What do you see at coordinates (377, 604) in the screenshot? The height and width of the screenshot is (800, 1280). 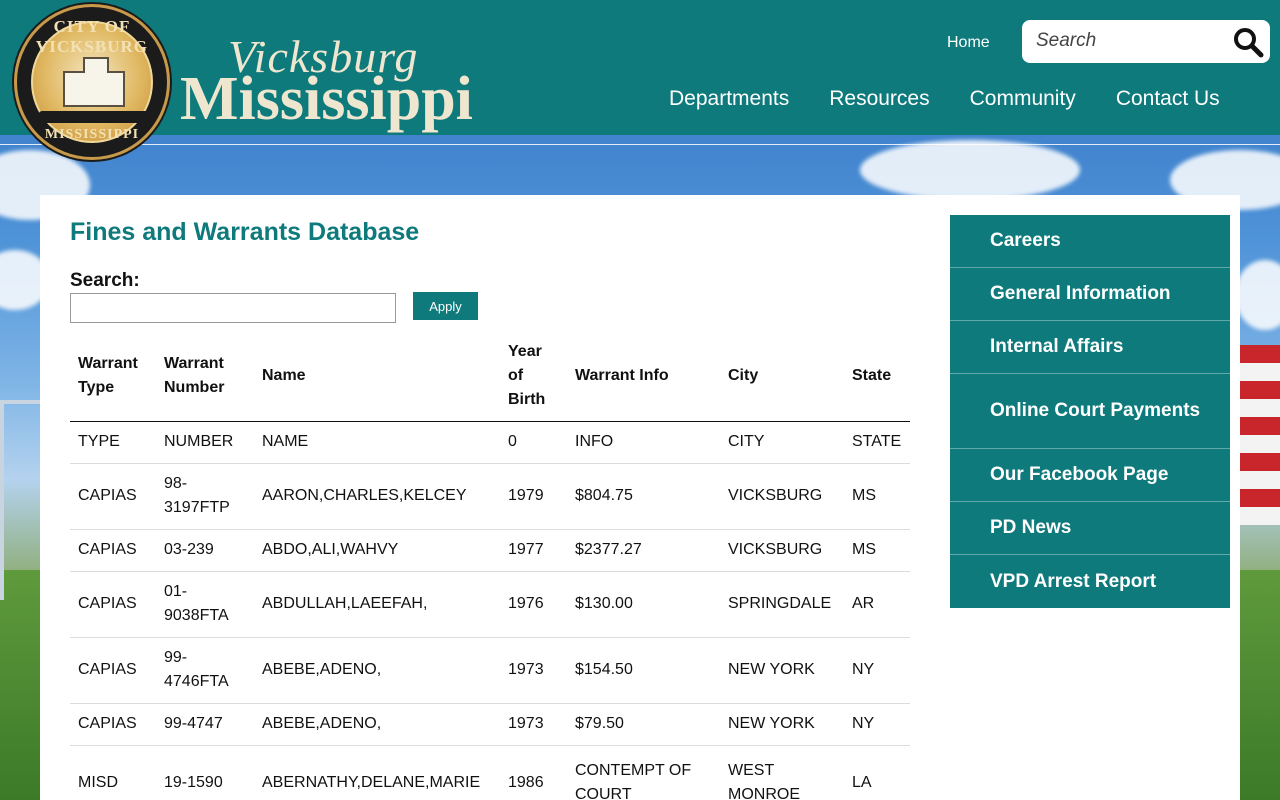 I see `cell-name: ABDULLAH,LAEEFAH,` at bounding box center [377, 604].